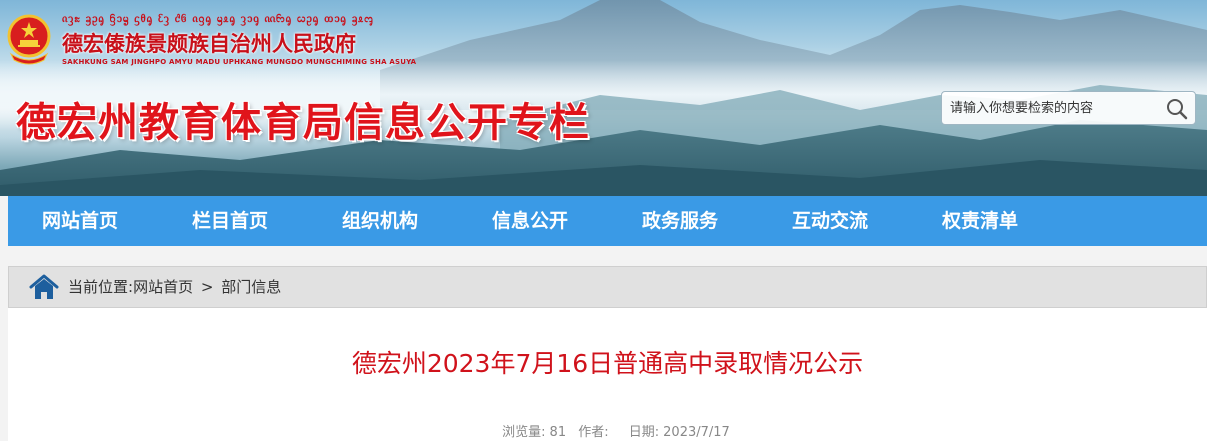 The image size is (1207, 441). I want to click on article-meta: 浏览量: 81 作者: 日期: 2023/7/17, so click(607, 430).